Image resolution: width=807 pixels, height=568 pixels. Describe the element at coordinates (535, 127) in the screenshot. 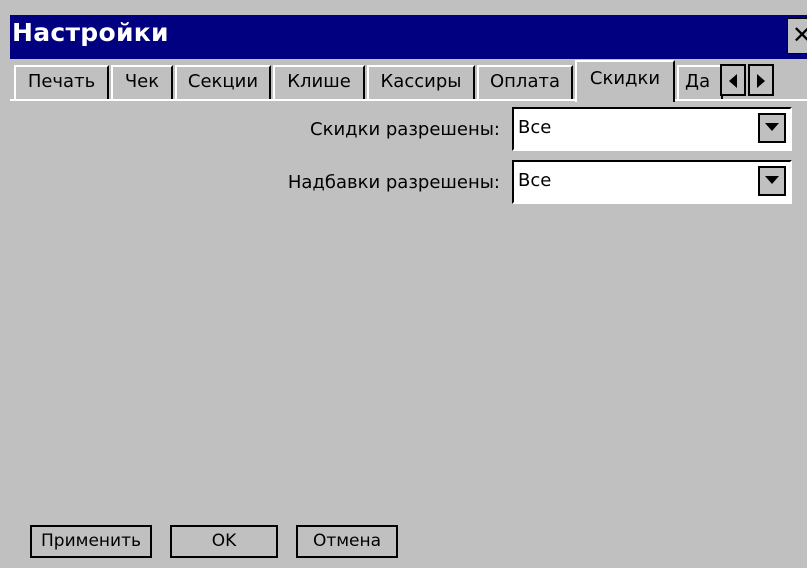

I see `discounts-value: Все` at that location.